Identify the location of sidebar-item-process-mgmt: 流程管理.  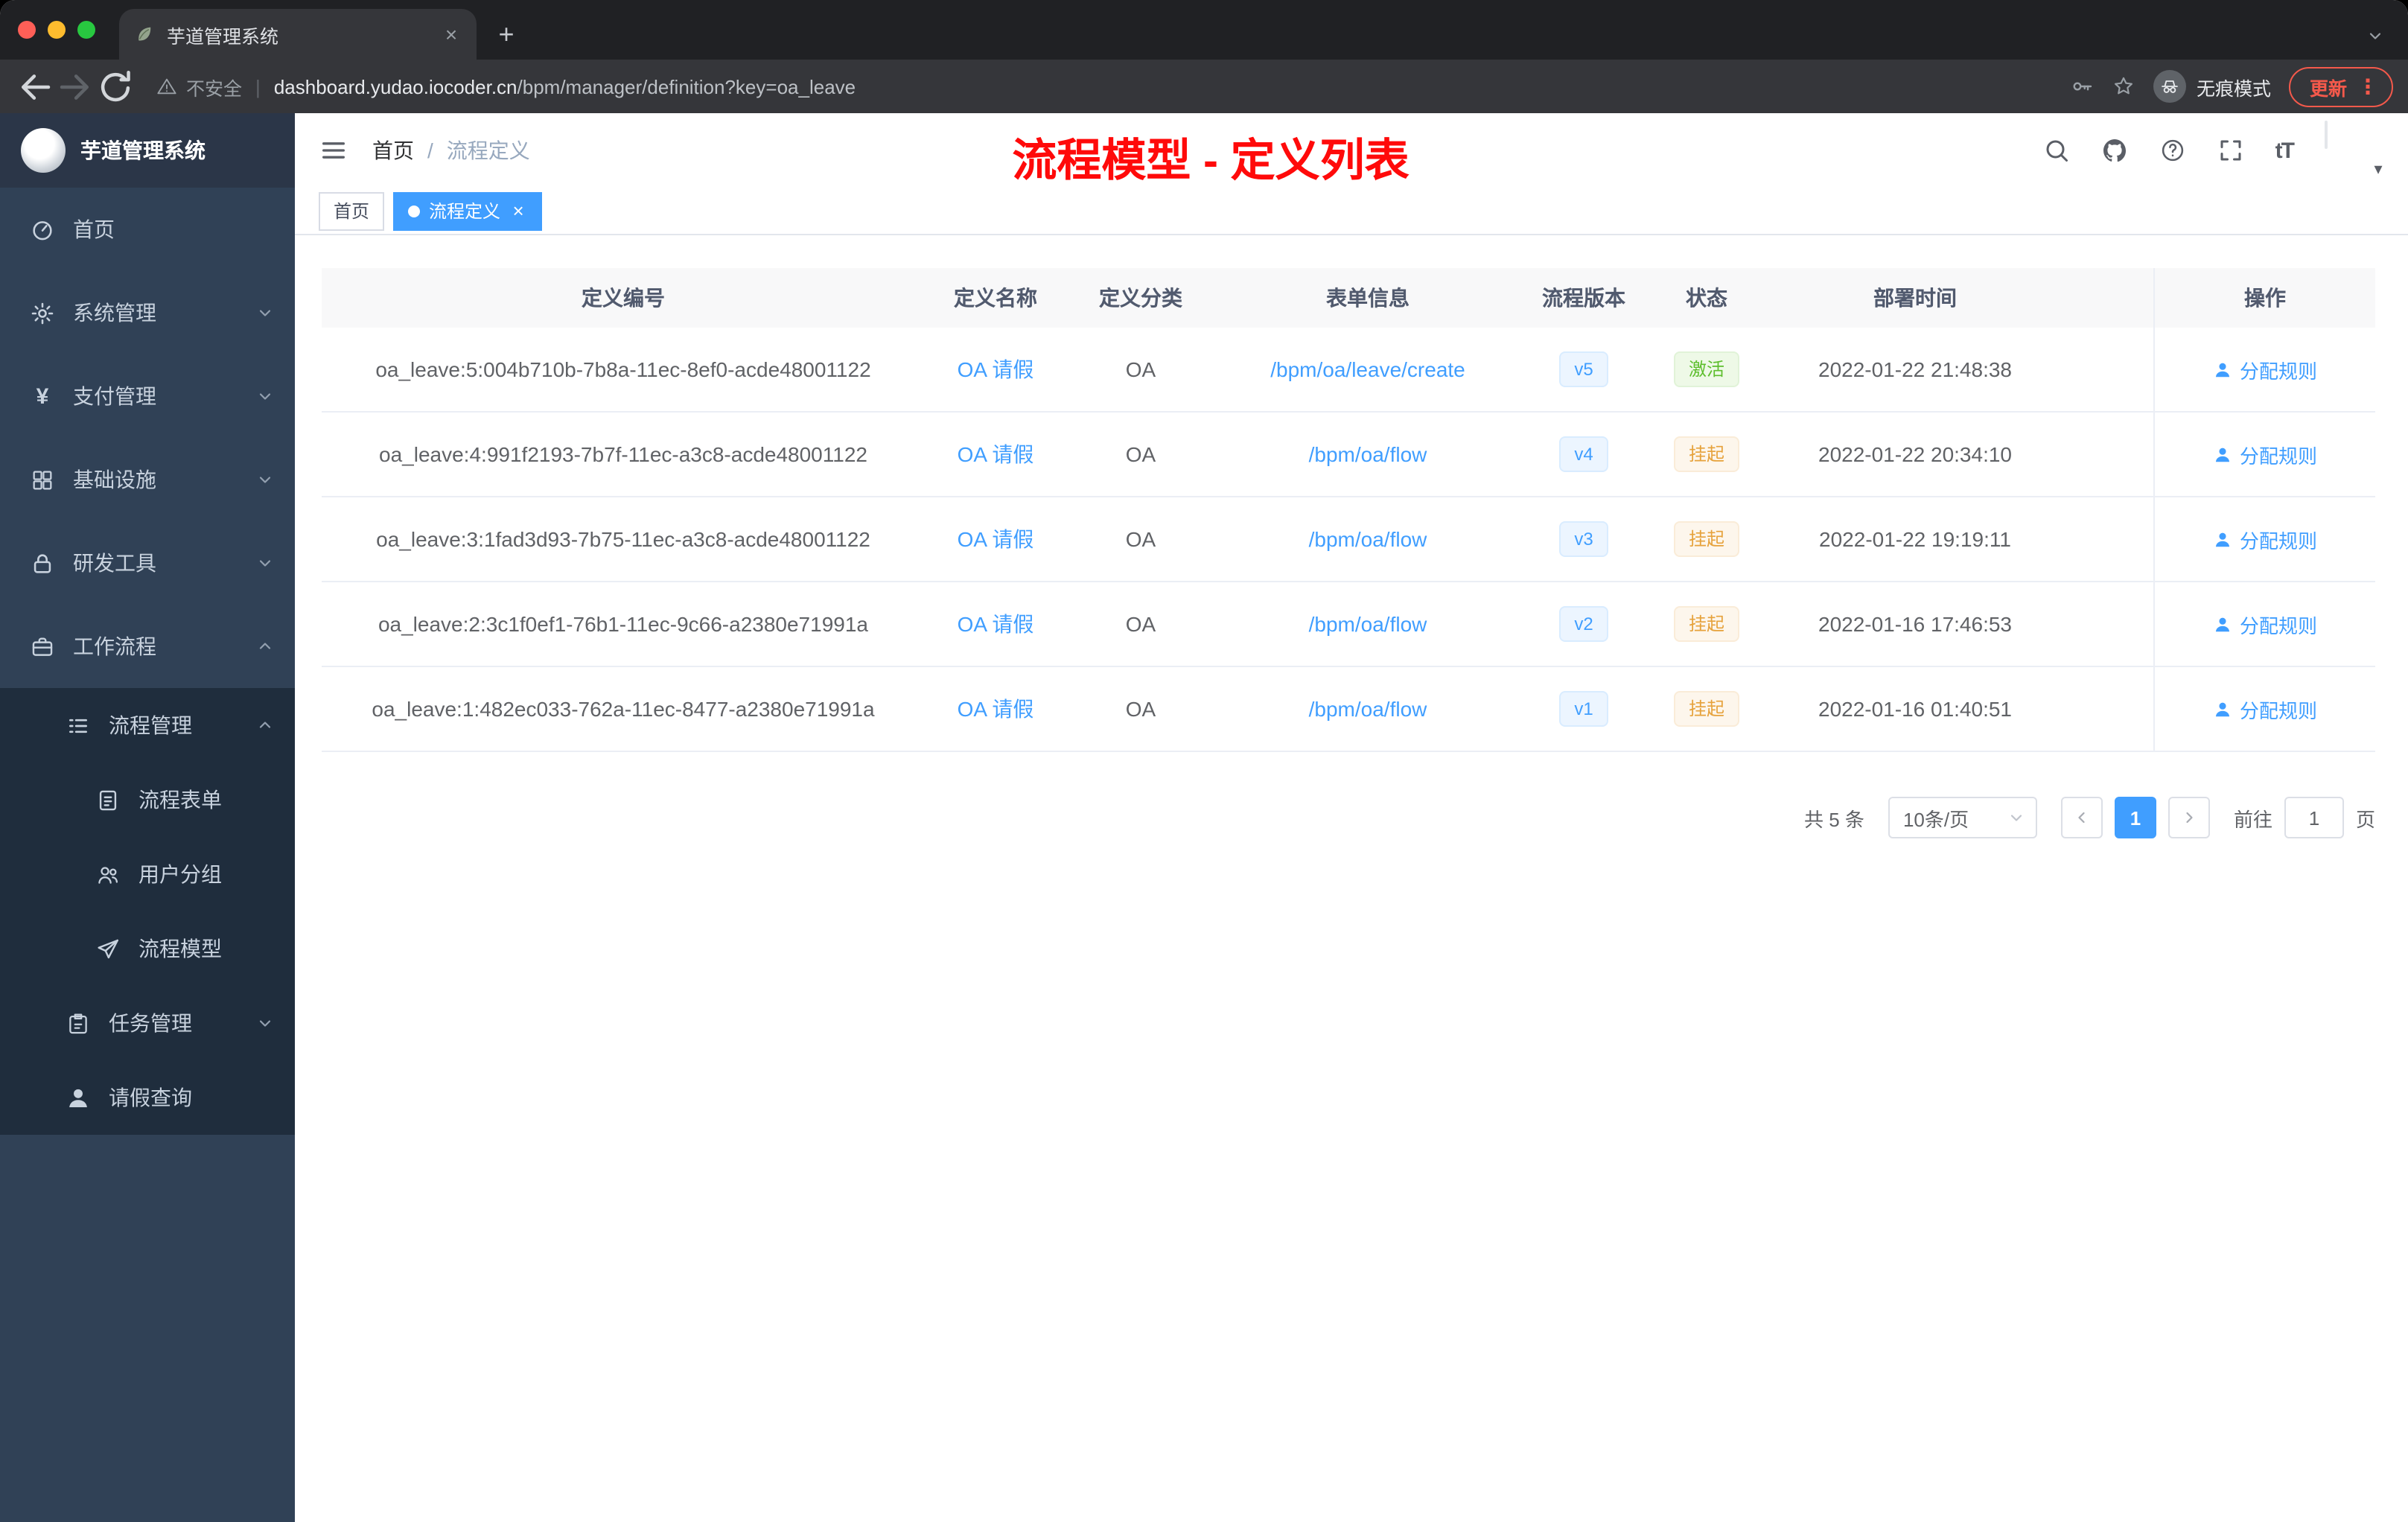
(147, 725).